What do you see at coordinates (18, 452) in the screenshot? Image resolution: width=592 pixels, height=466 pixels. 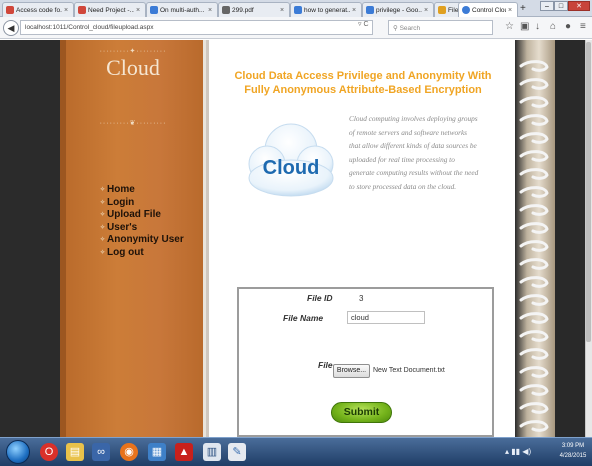 I see `start-button` at bounding box center [18, 452].